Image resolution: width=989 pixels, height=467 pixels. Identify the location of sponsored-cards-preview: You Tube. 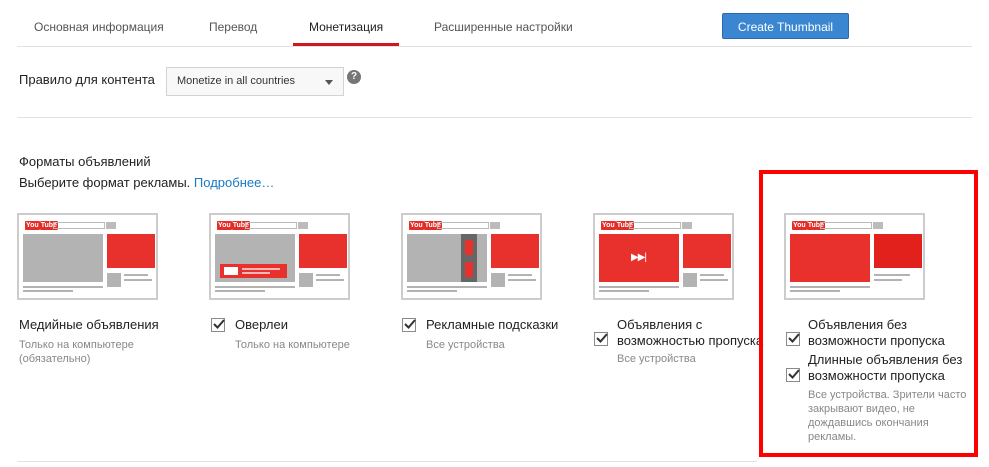
(471, 256).